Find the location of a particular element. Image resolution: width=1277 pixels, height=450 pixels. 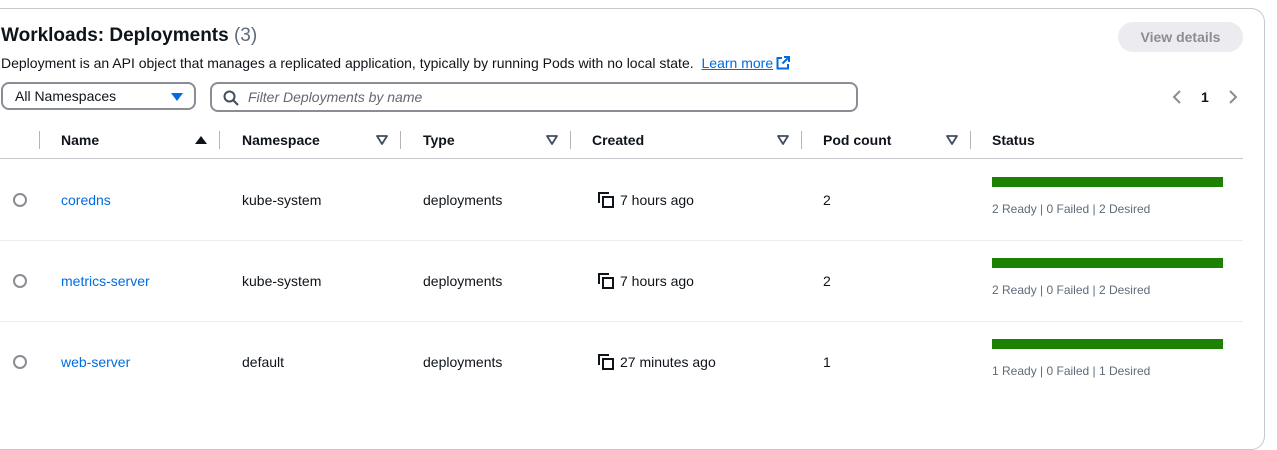

pod-count-cell: 1 is located at coordinates (827, 362).